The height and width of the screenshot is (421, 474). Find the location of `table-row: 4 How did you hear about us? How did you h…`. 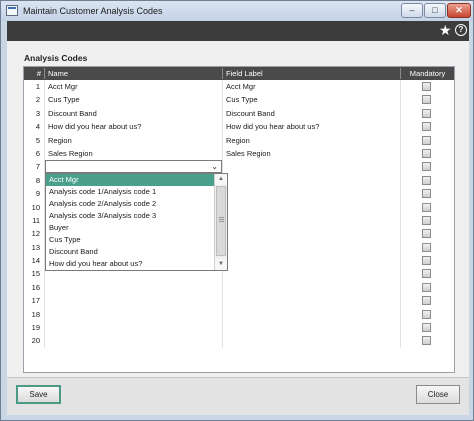

table-row: 4 How did you hear about us? How did you h… is located at coordinates (239, 127).